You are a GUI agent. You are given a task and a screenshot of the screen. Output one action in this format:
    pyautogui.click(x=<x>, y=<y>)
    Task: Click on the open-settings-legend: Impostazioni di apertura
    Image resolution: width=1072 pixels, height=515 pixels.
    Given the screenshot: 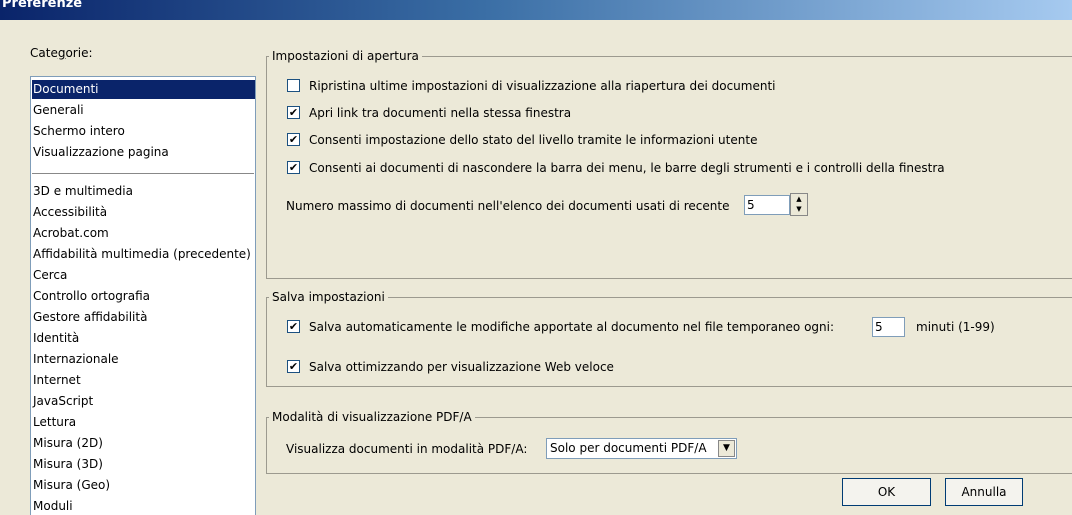 What is the action you would take?
    pyautogui.click(x=345, y=56)
    